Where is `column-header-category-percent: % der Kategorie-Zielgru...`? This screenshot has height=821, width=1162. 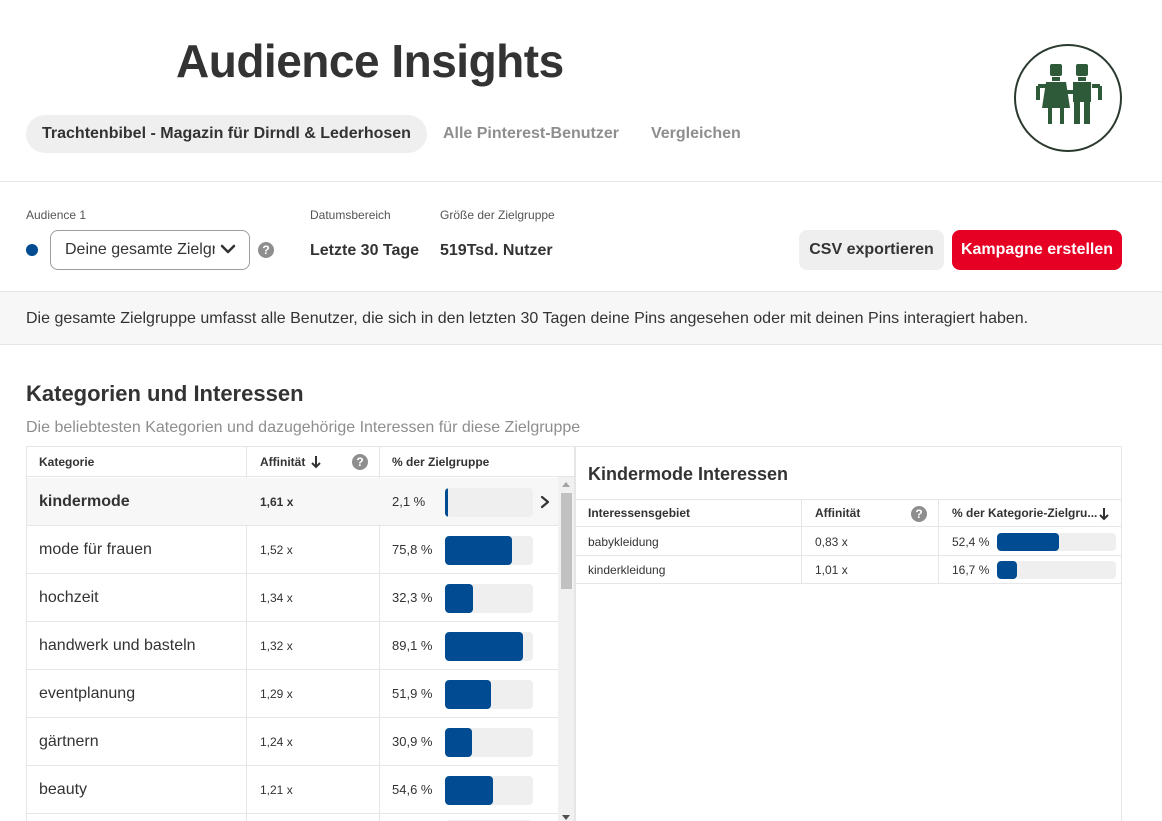 column-header-category-percent: % der Kategorie-Zielgru... is located at coordinates (1024, 513).